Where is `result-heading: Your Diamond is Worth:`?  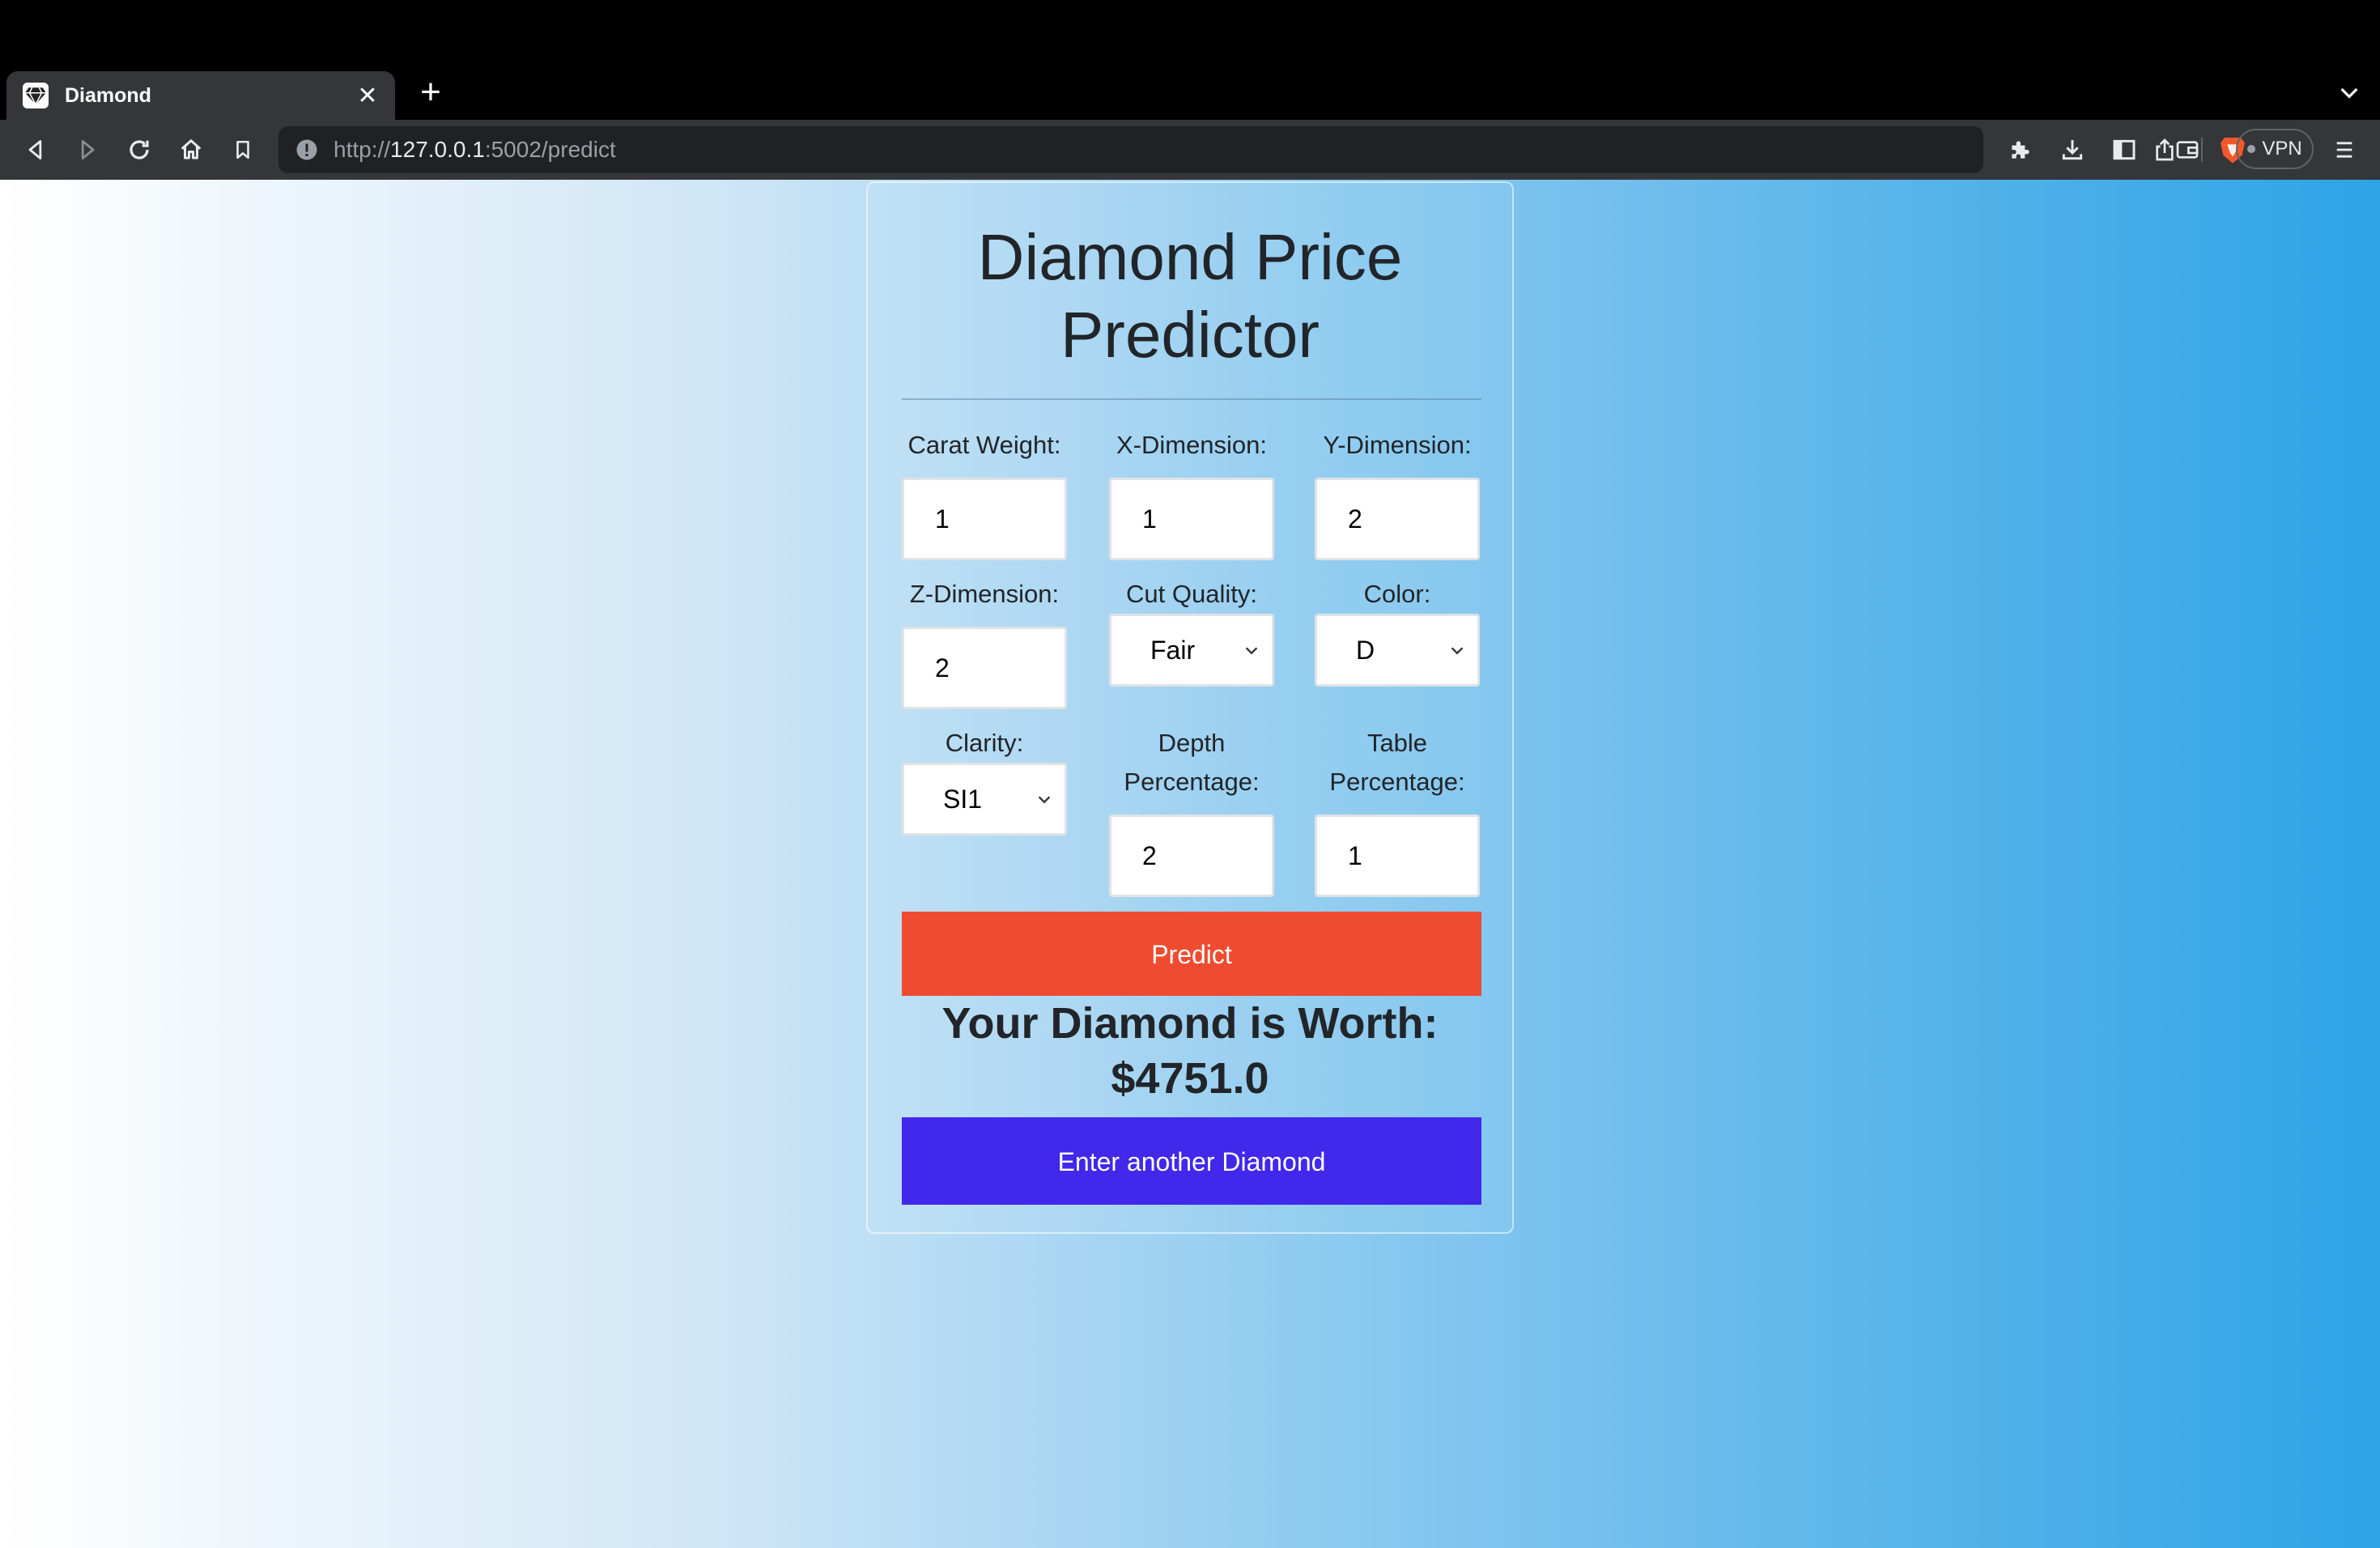
result-heading: Your Diamond is Worth: is located at coordinates (1190, 1023).